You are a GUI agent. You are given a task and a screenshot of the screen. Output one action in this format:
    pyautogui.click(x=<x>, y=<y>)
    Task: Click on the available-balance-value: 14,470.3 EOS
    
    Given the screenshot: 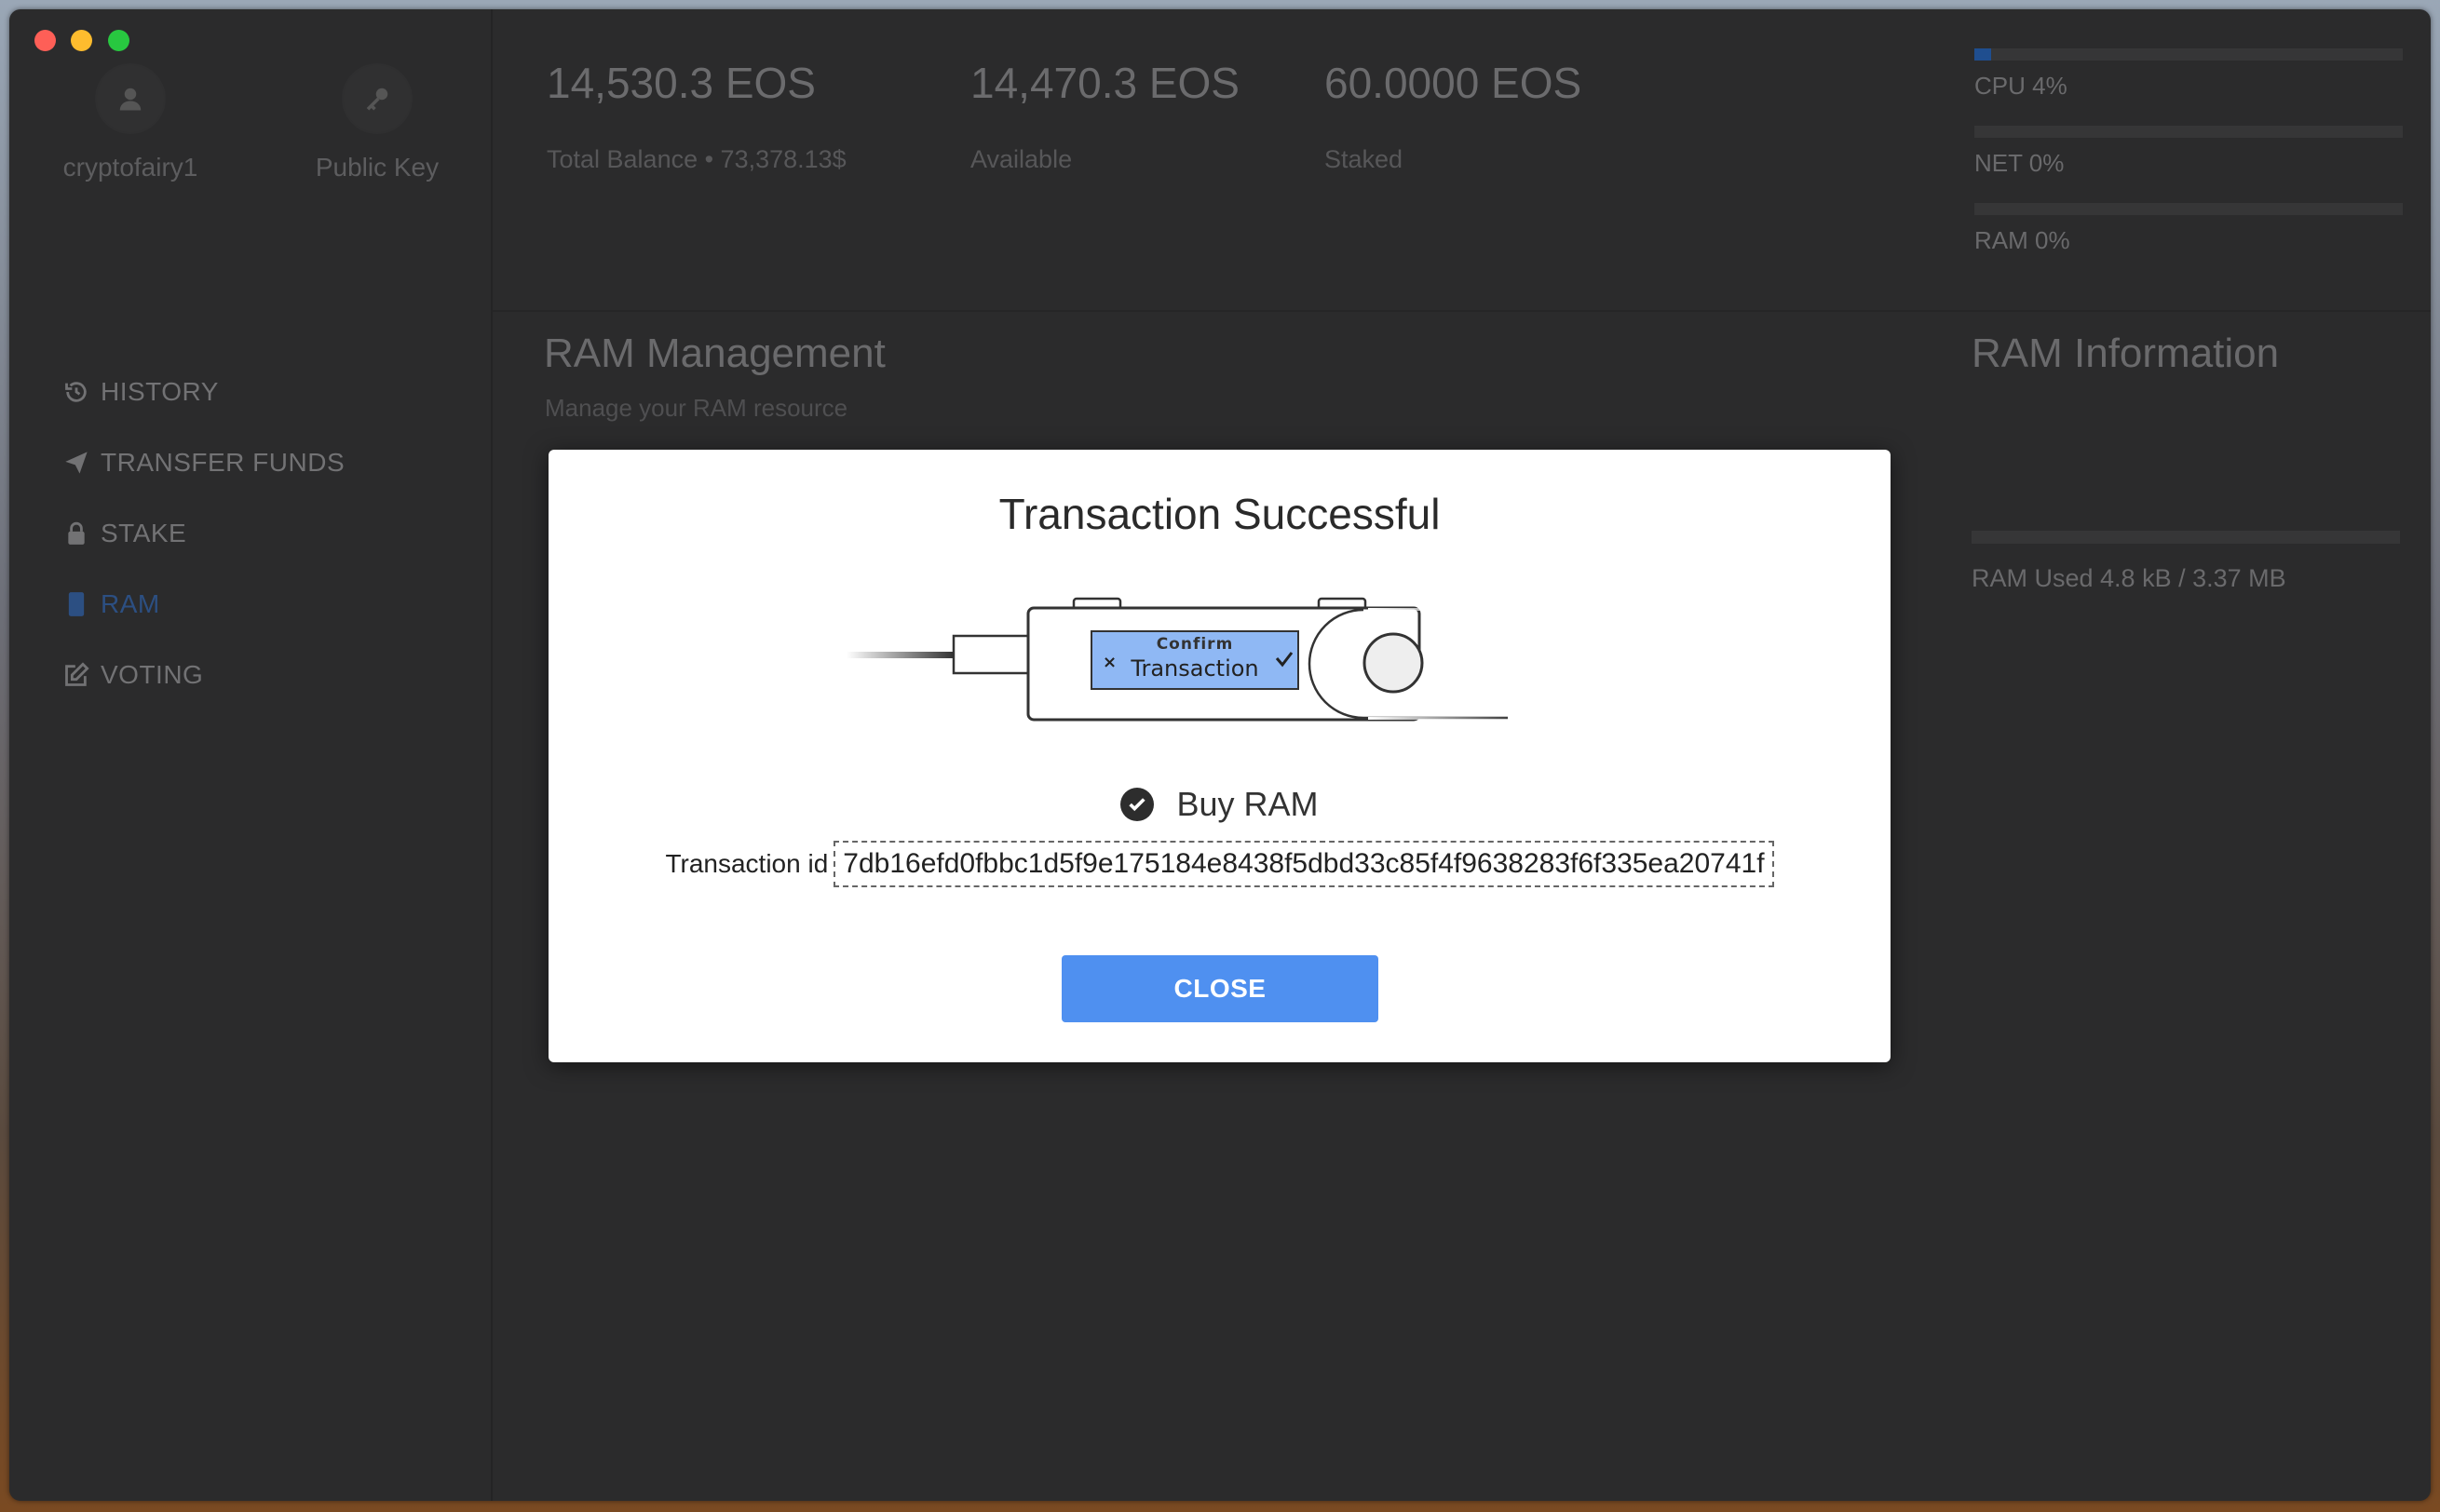 What is the action you would take?
    pyautogui.click(x=1105, y=83)
    